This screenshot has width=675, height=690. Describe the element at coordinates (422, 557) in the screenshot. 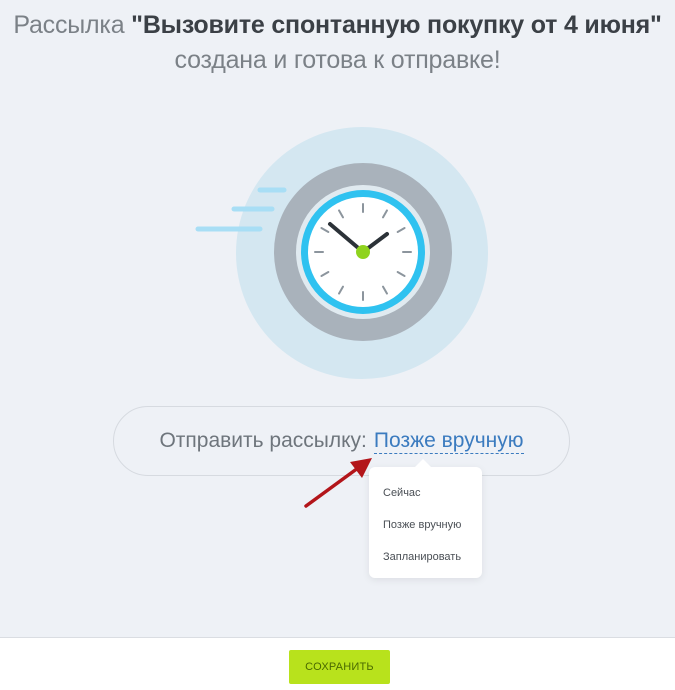

I see `menu-option-schedule: Запланировать` at that location.